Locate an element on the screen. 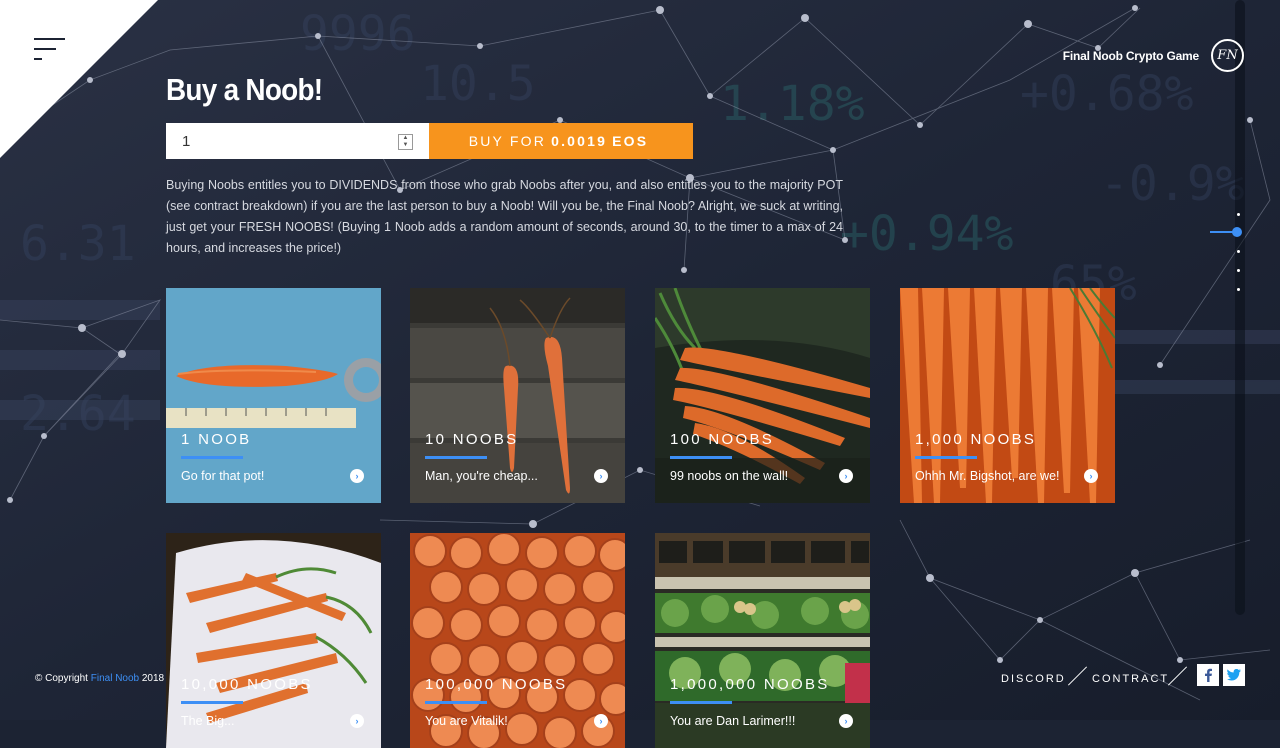 The height and width of the screenshot is (748, 1280). buy-button-prefix: BUY FOR is located at coordinates (507, 141).